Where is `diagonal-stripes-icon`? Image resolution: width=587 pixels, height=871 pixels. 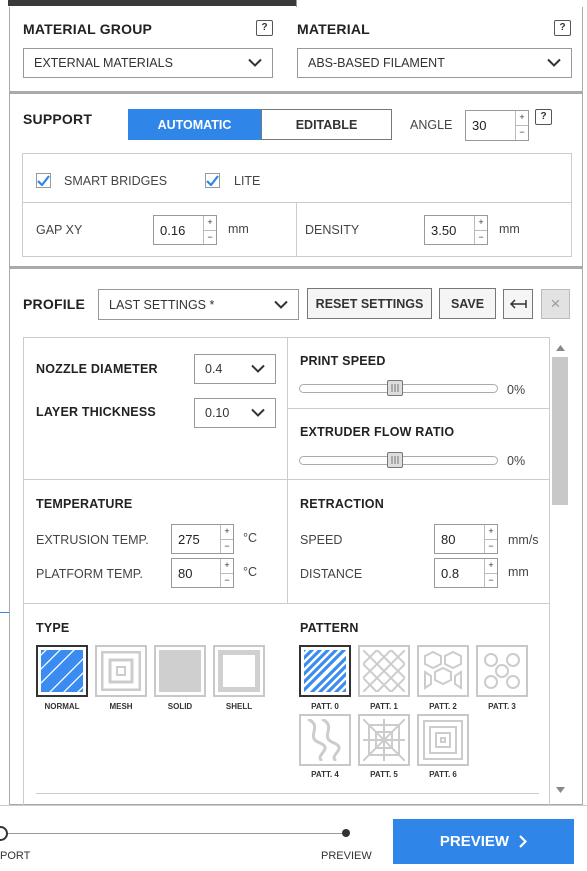 diagonal-stripes-icon is located at coordinates (325, 671).